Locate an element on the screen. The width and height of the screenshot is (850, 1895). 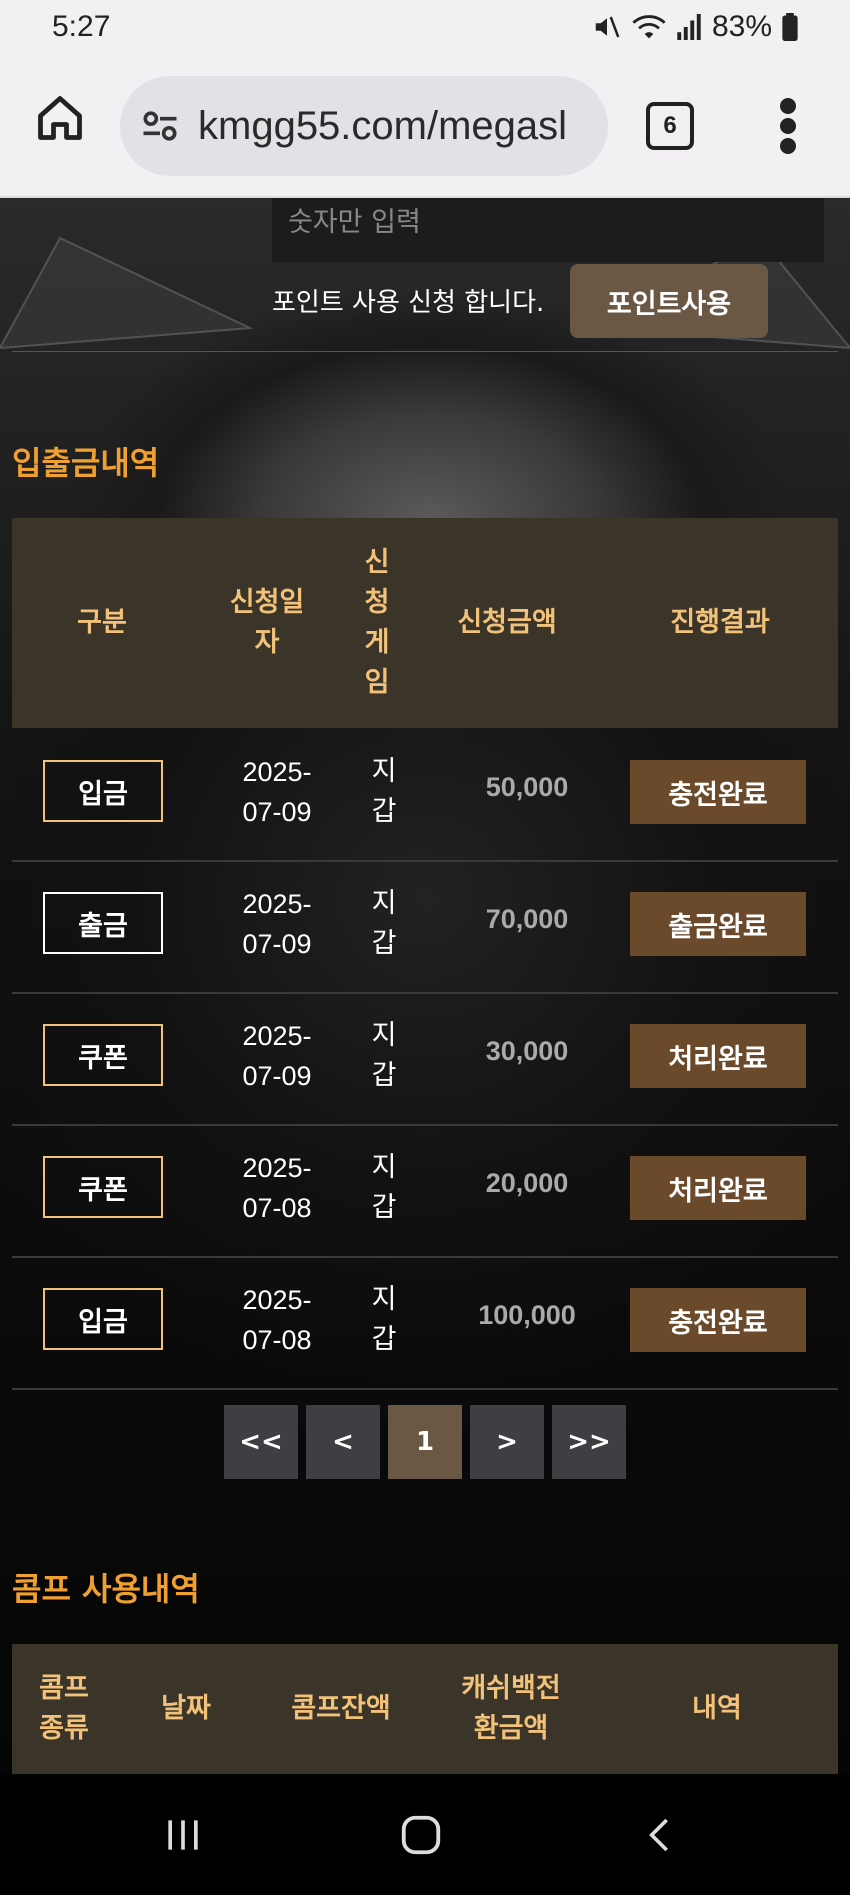
comp-header-date: 날짜 is located at coordinates (186, 1708).